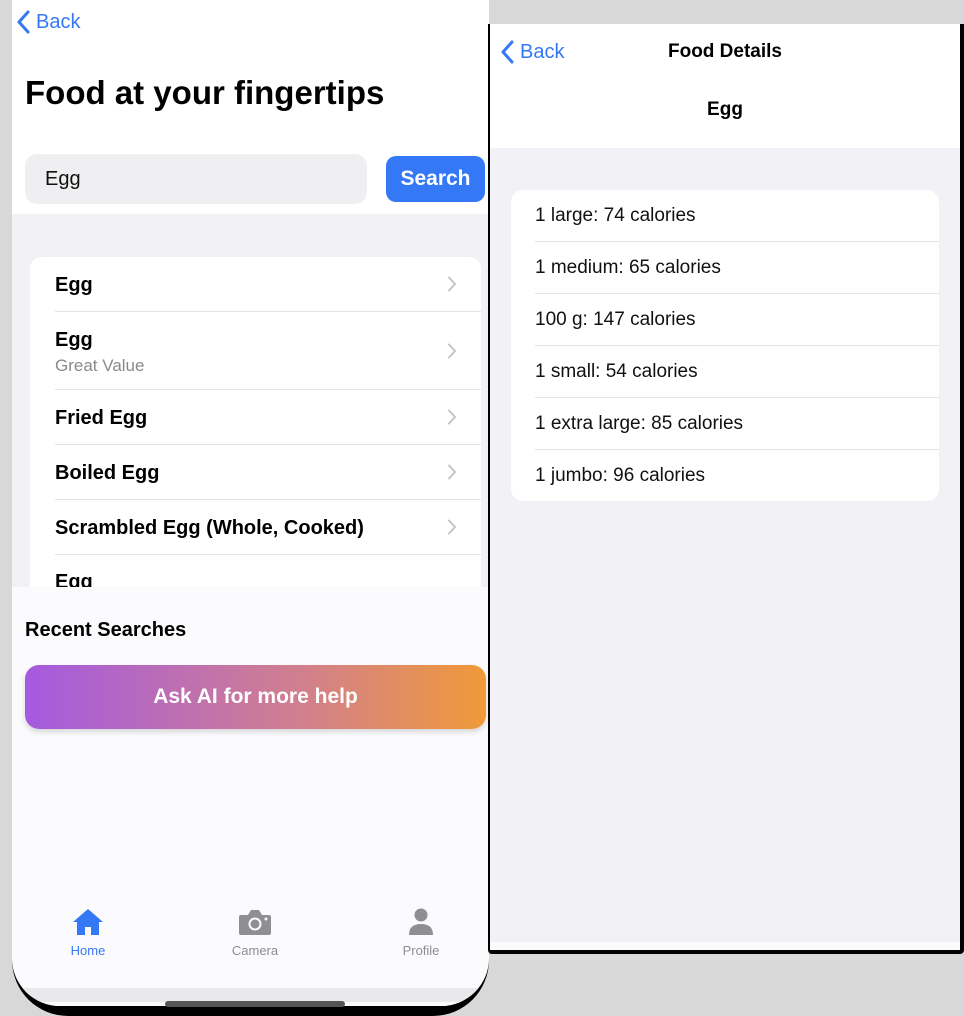 The height and width of the screenshot is (1016, 964). Describe the element at coordinates (23, 22) in the screenshot. I see `chevron-left-icon` at that location.